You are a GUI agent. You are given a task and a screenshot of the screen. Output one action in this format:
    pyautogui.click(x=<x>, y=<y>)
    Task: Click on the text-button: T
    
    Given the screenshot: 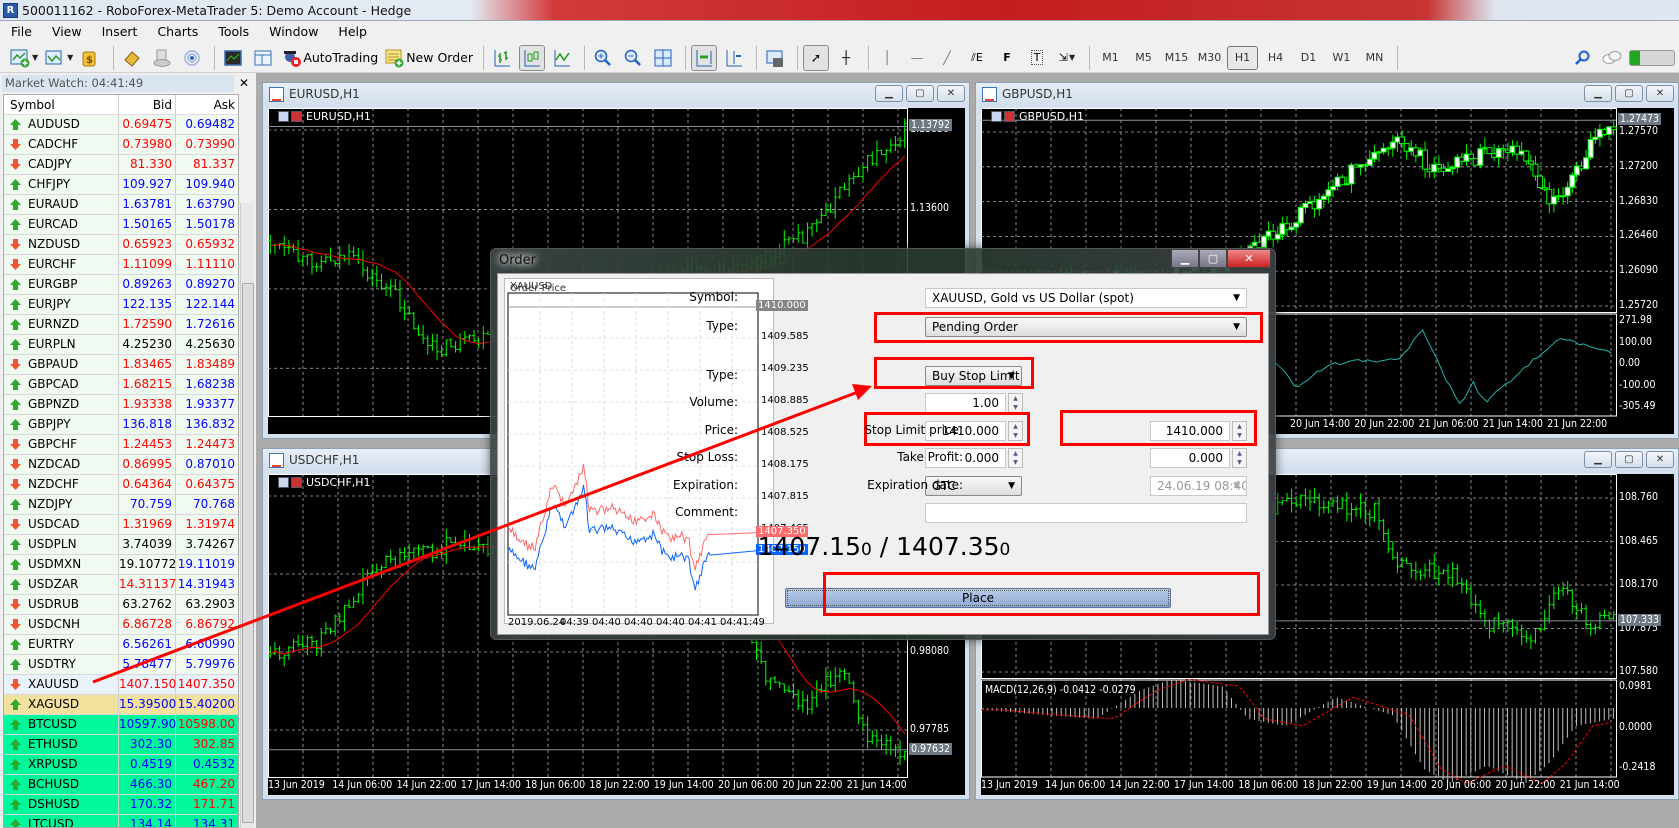 What is the action you would take?
    pyautogui.click(x=1037, y=58)
    